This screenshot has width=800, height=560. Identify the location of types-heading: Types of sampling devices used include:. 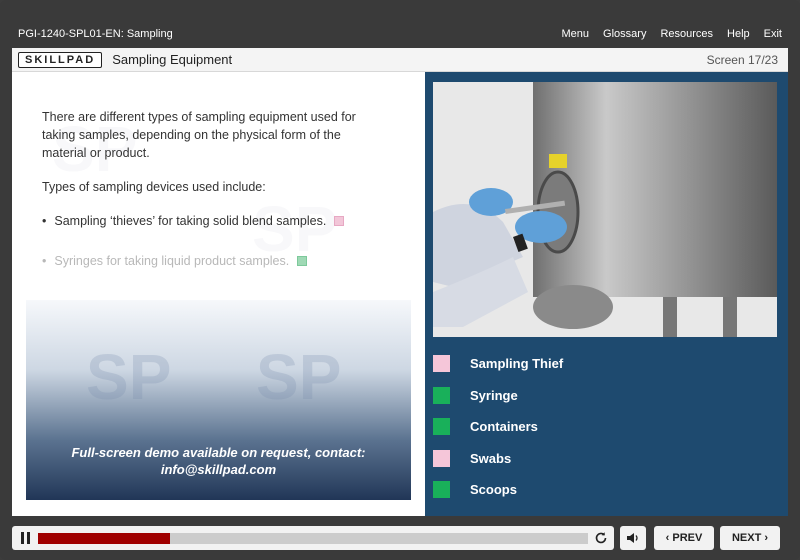
(154, 187).